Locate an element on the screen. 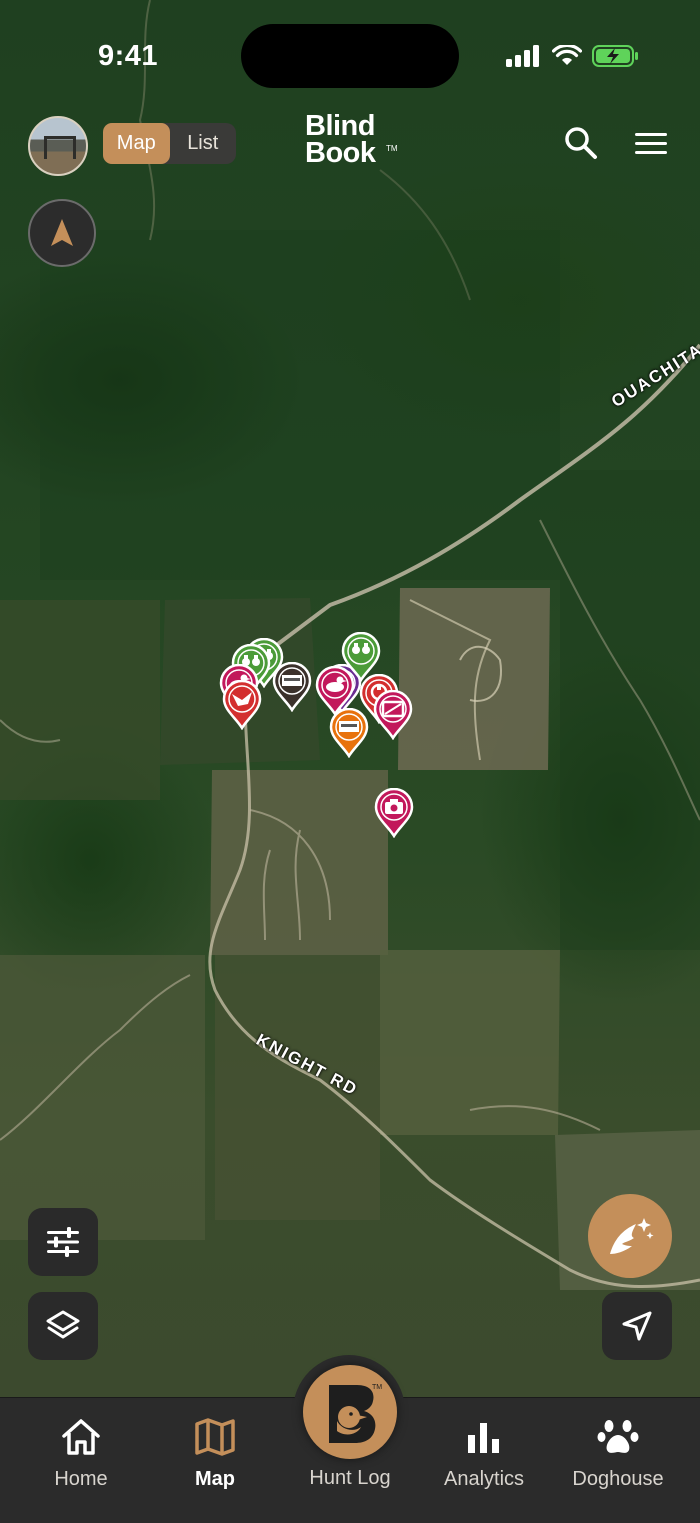 This screenshot has height=1523, width=700. ai-assist-button is located at coordinates (630, 1236).